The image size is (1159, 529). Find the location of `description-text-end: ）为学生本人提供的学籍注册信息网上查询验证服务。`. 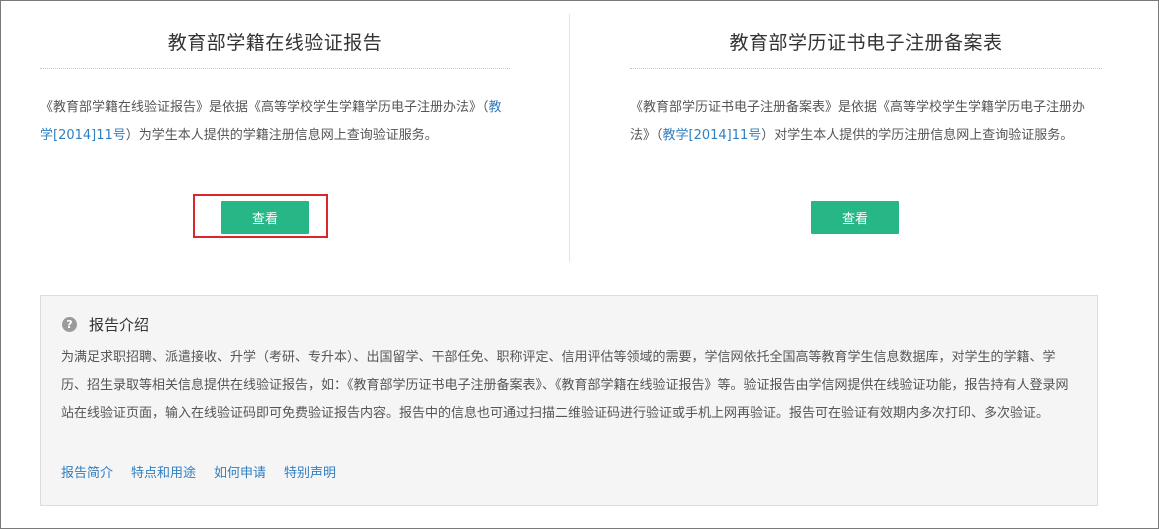

description-text-end: ）为学生本人提供的学籍注册信息网上查询验证服务。 is located at coordinates (281, 135).